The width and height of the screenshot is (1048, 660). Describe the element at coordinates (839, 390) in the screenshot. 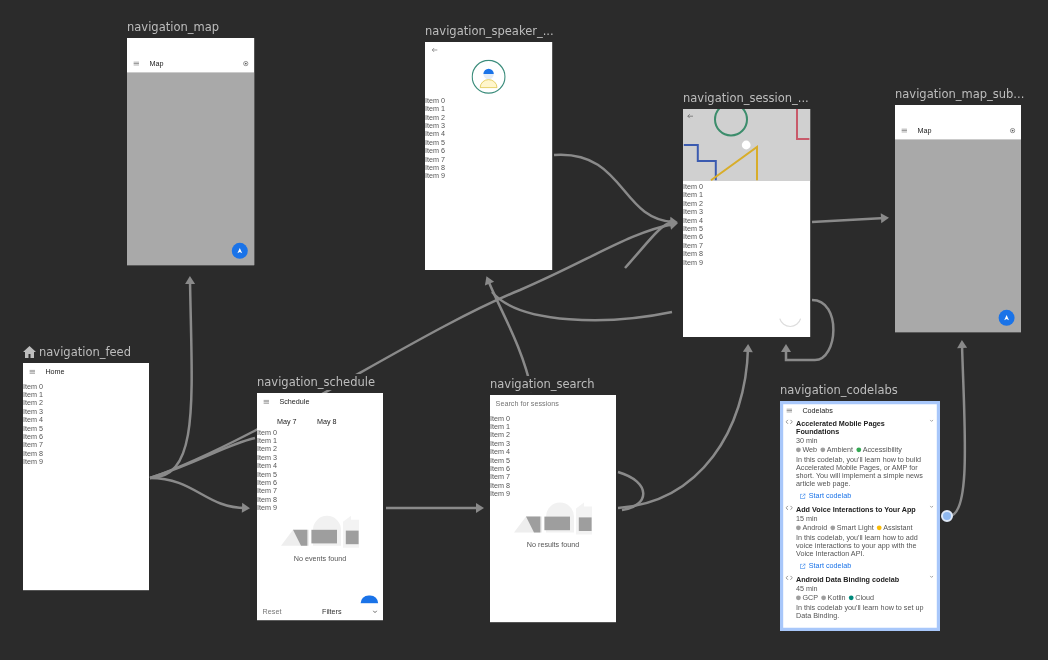

I see `destination-label: navigation_codelabs` at that location.